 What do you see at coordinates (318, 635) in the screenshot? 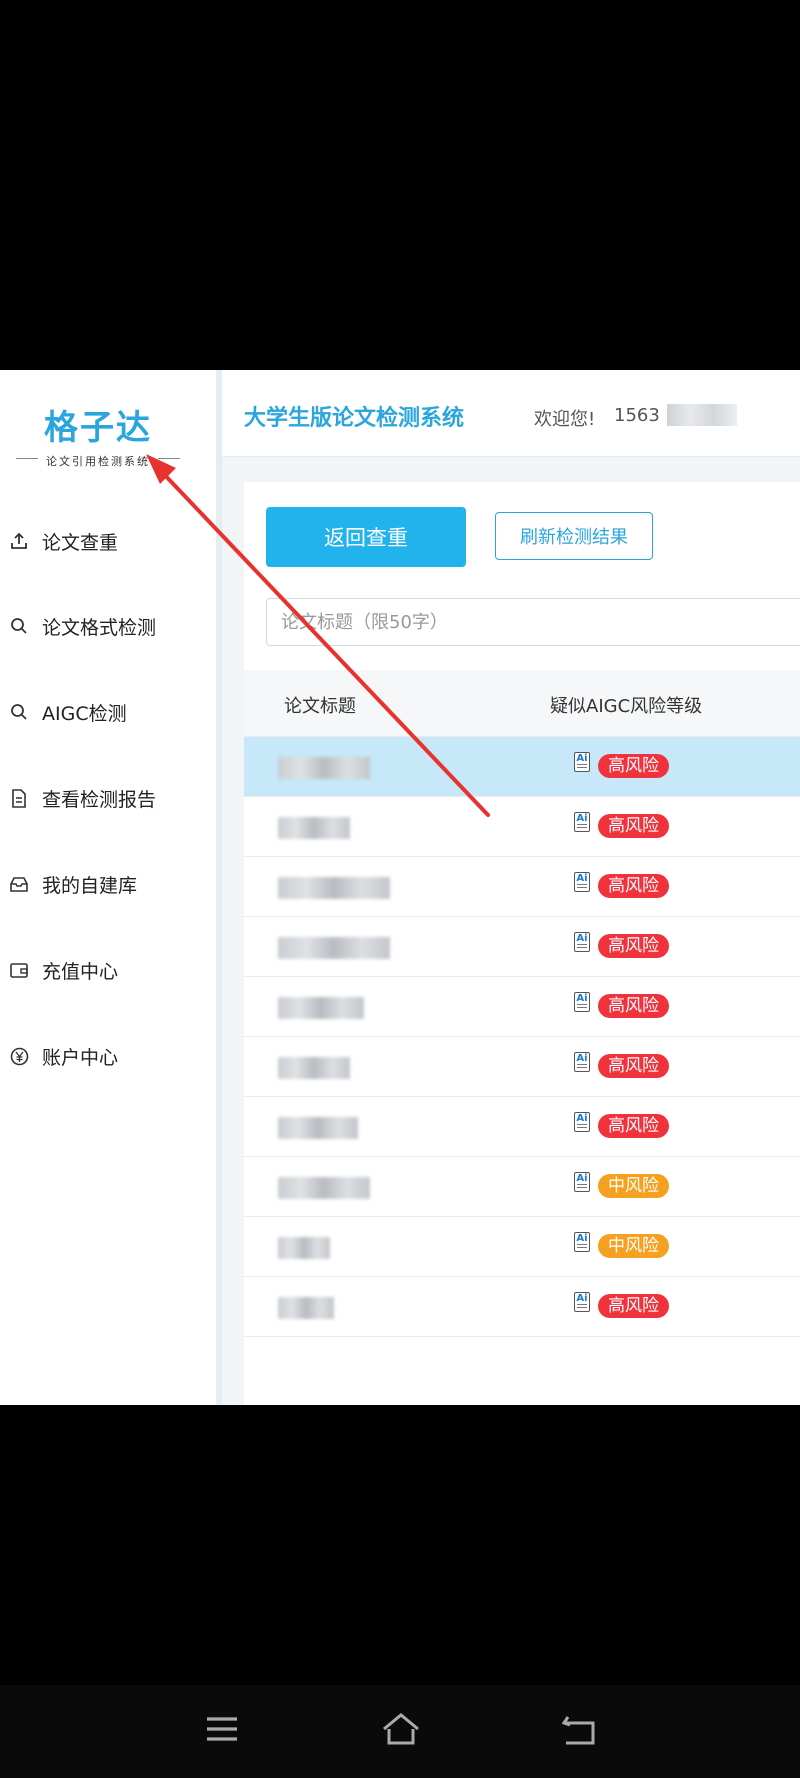
I see `annotation-arrow` at bounding box center [318, 635].